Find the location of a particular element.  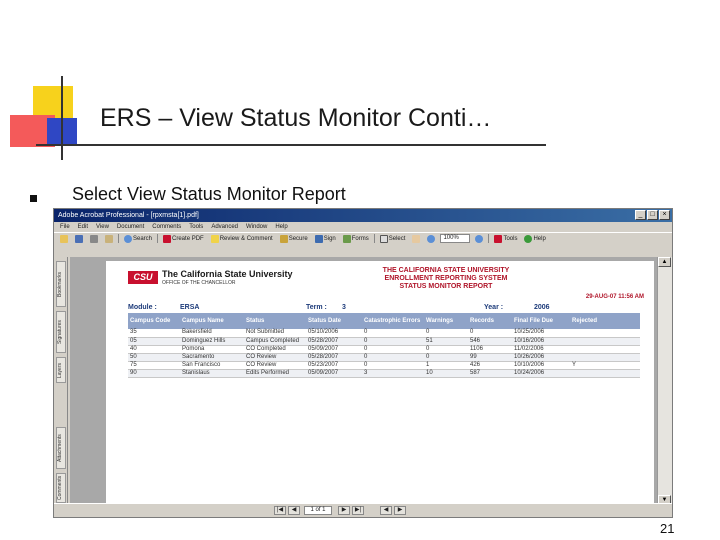

decor-vertical-line is located at coordinates (62, 118).